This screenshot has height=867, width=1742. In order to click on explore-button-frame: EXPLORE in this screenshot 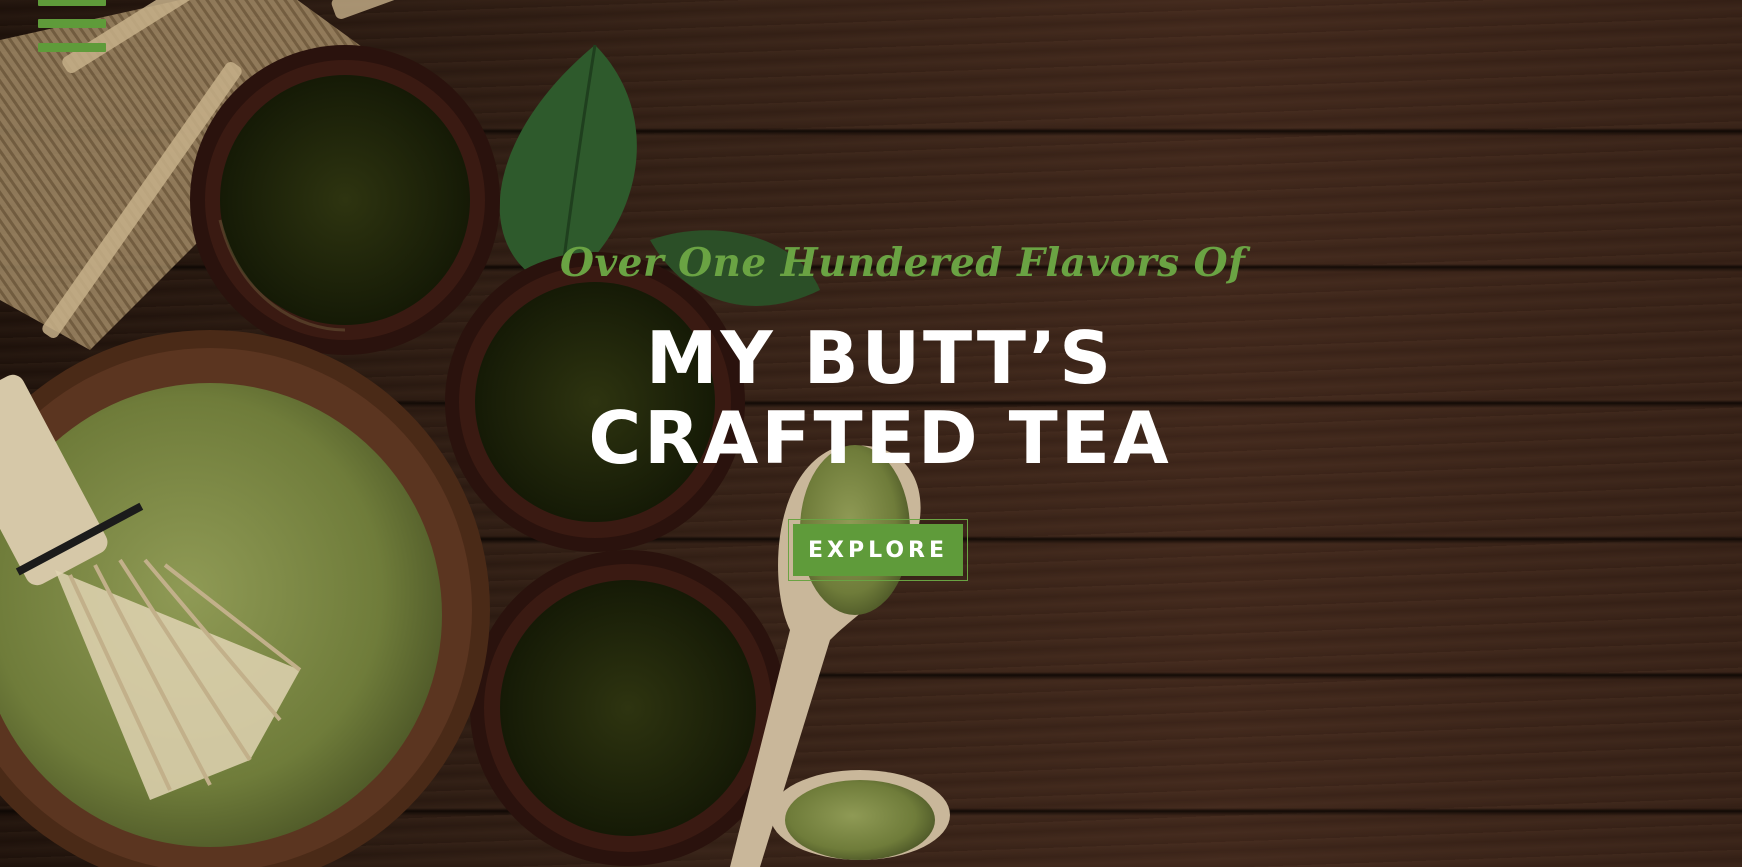, I will do `click(878, 550)`.